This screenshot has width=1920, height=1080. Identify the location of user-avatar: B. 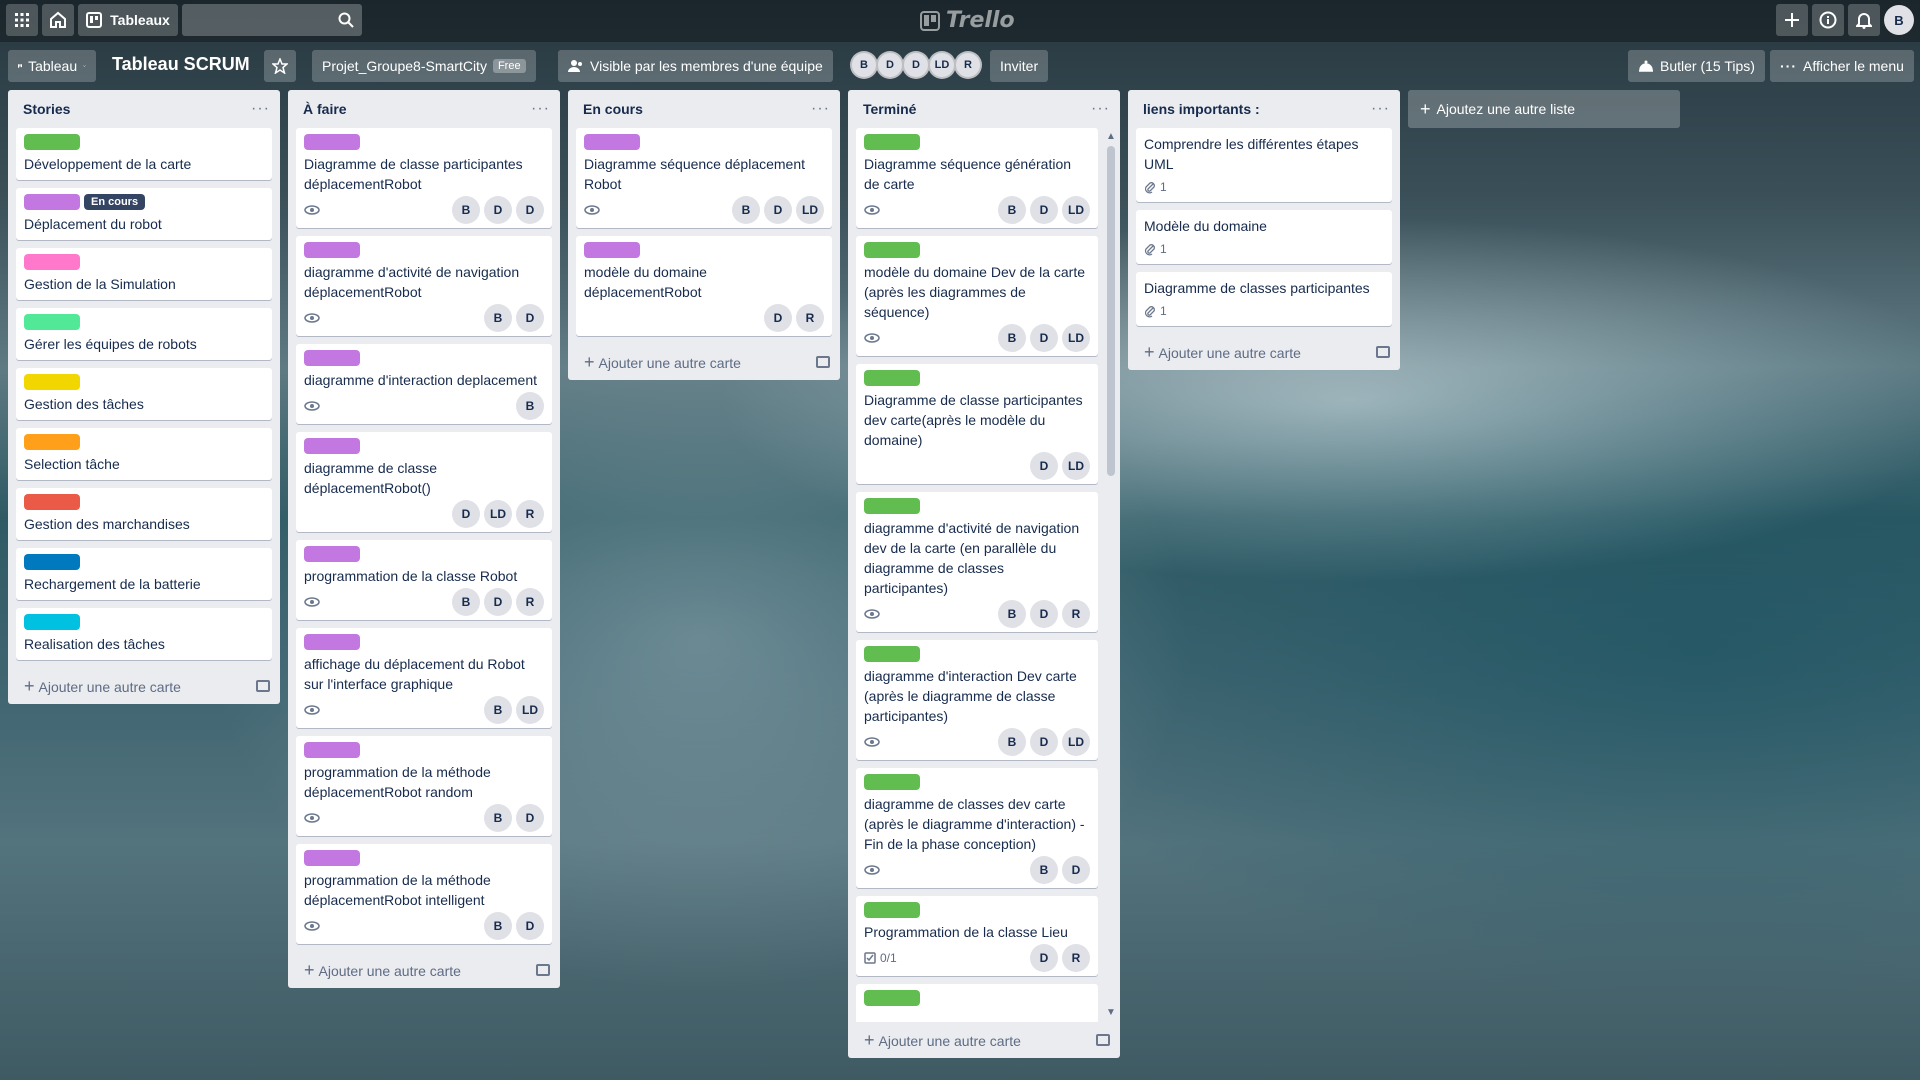
(1899, 20).